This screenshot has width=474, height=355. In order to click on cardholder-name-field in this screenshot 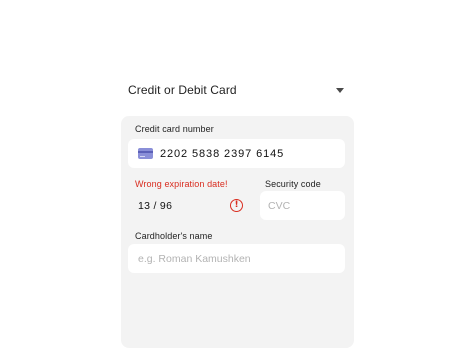, I will do `click(236, 258)`.